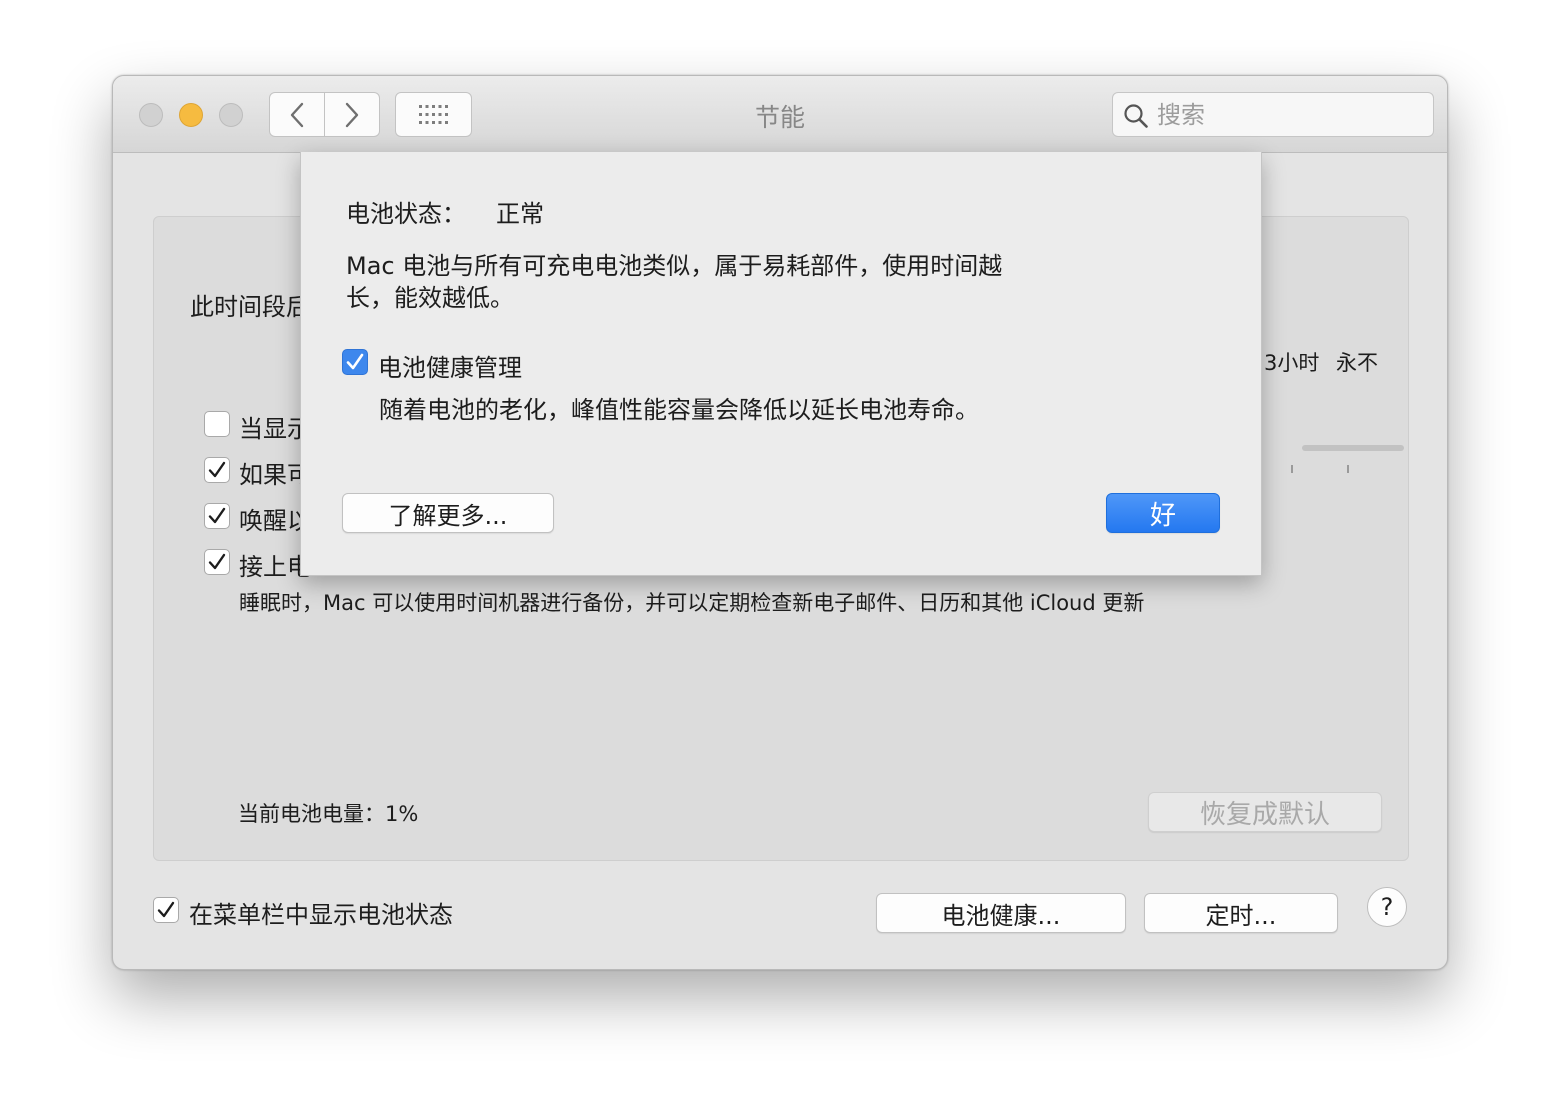 The image size is (1560, 1118). I want to click on search-input, so click(1287, 115).